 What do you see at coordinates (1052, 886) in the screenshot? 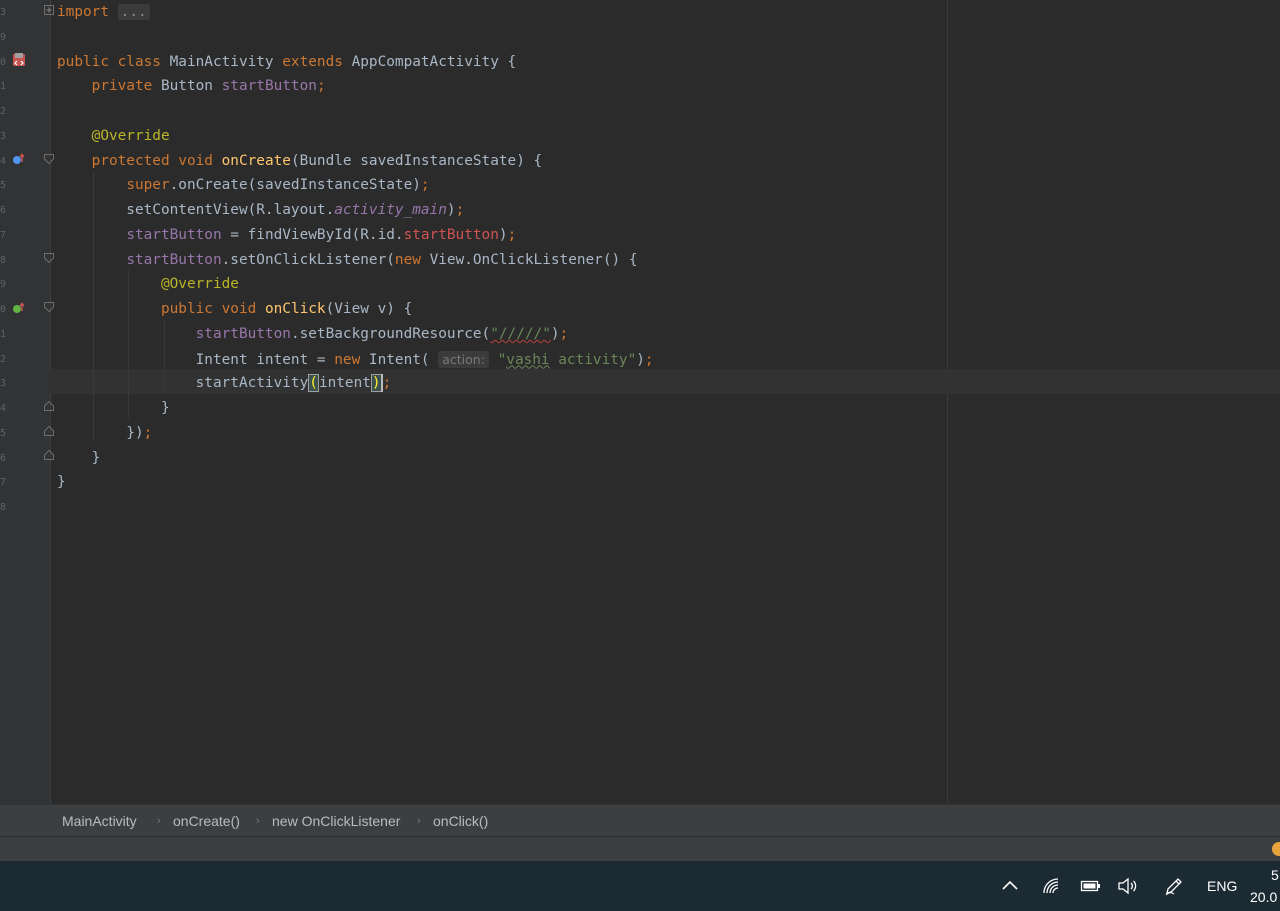
I see `wifi-icon` at bounding box center [1052, 886].